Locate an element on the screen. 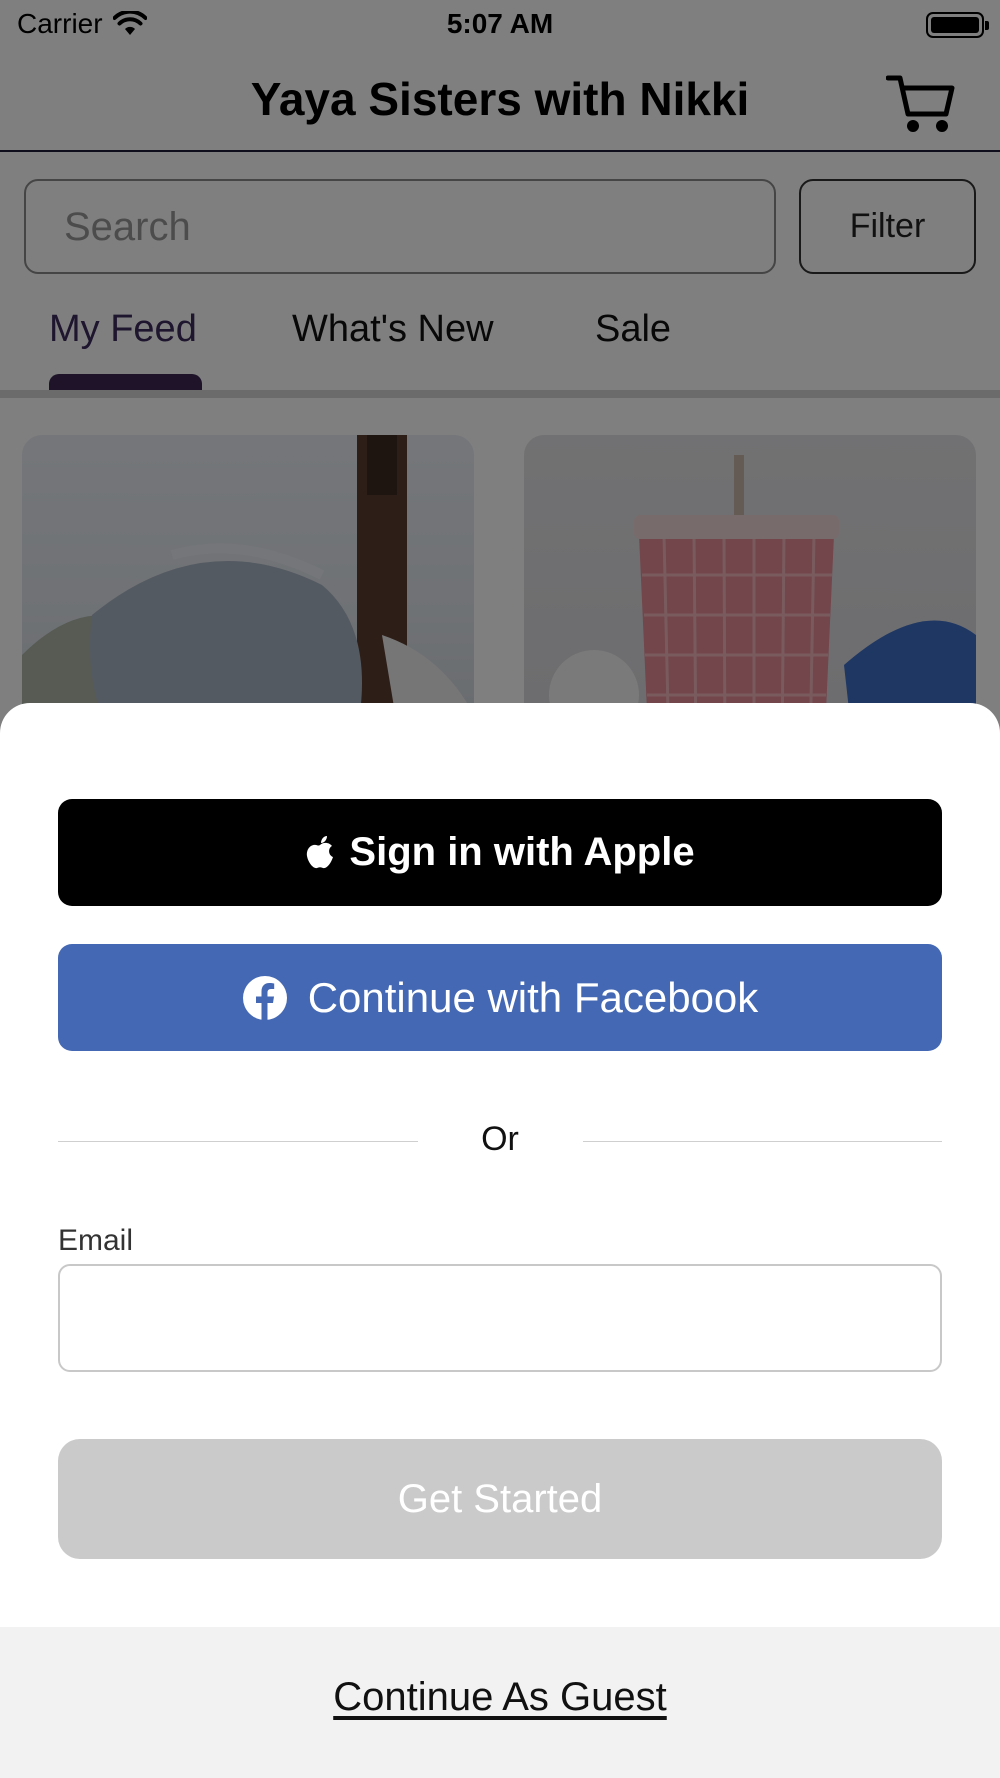 This screenshot has width=1000, height=1778. divider-right is located at coordinates (762, 1141).